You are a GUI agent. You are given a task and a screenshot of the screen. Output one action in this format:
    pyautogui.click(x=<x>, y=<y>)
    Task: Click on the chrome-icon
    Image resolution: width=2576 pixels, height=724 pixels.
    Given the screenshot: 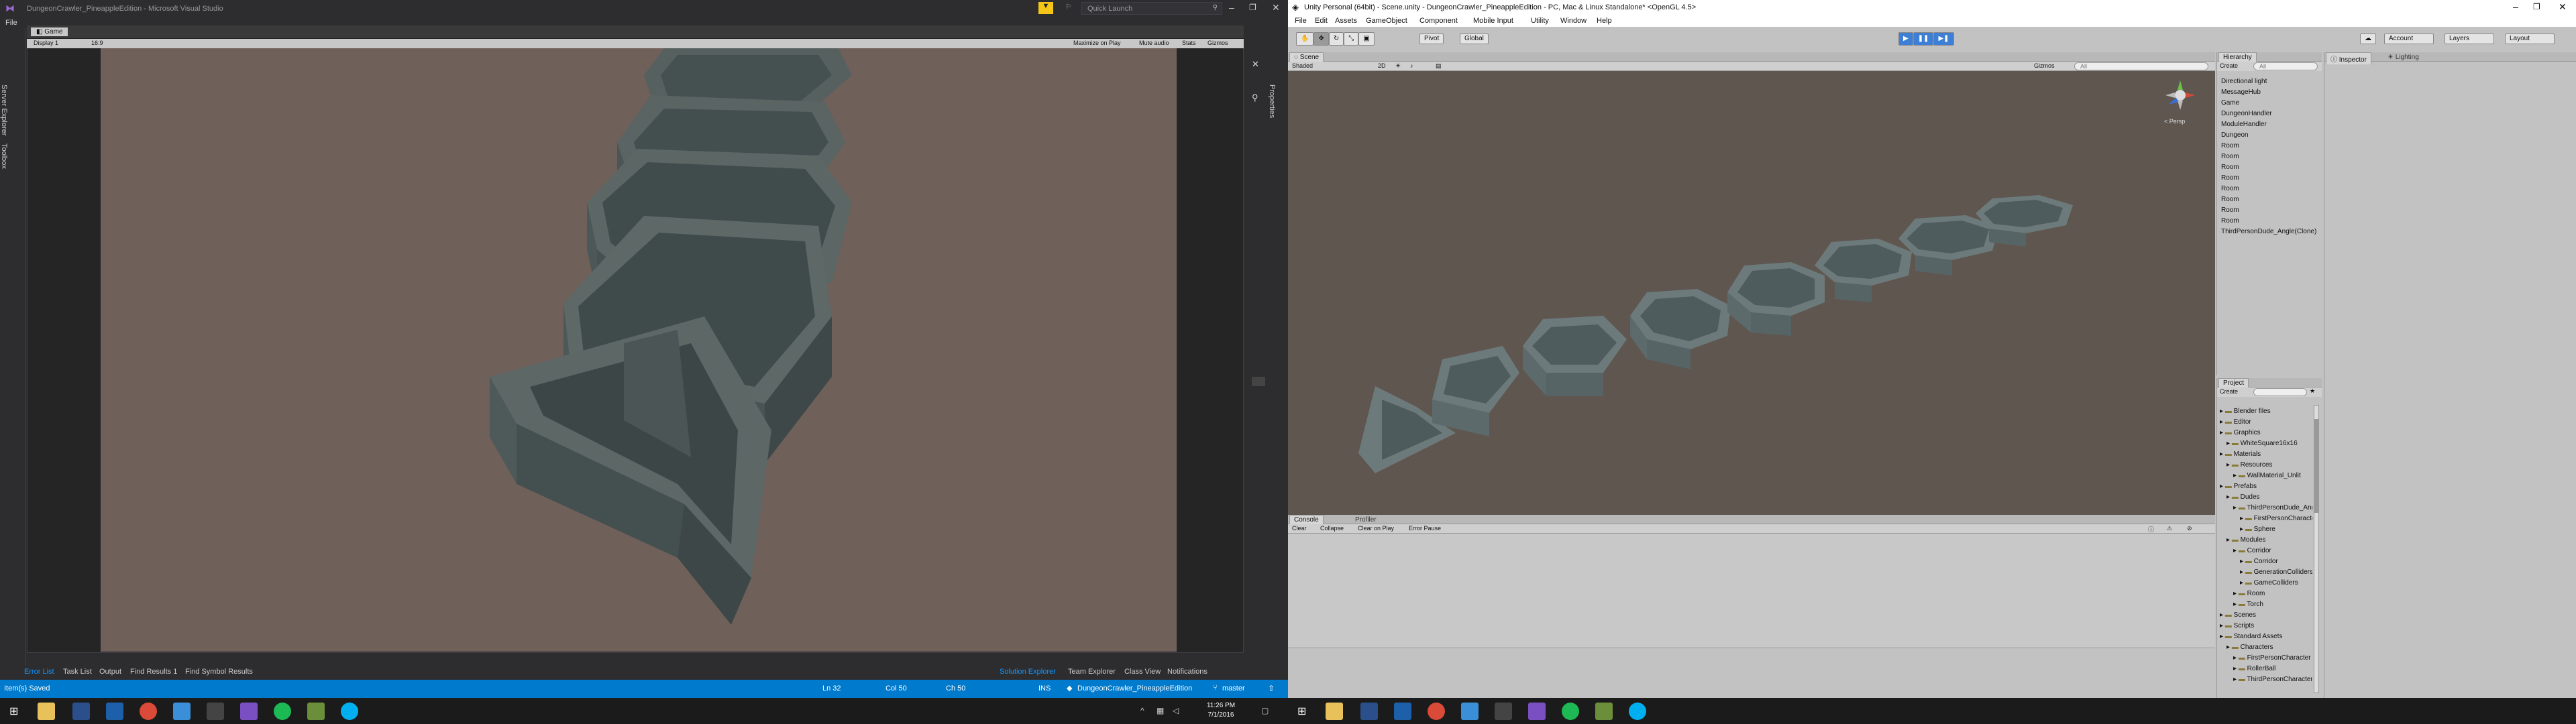 What is the action you would take?
    pyautogui.click(x=148, y=711)
    